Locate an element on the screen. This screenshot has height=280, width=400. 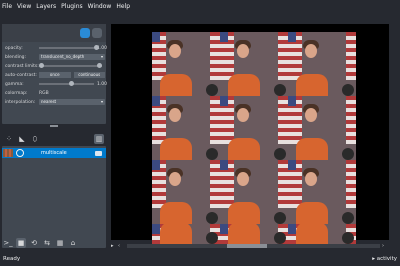
menu-layers: Layers is located at coordinates (46, 6).